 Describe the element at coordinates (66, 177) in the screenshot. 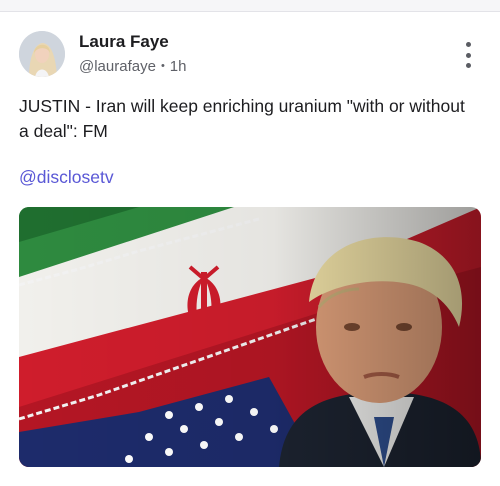

I see `mention-link: @disclosetv` at that location.